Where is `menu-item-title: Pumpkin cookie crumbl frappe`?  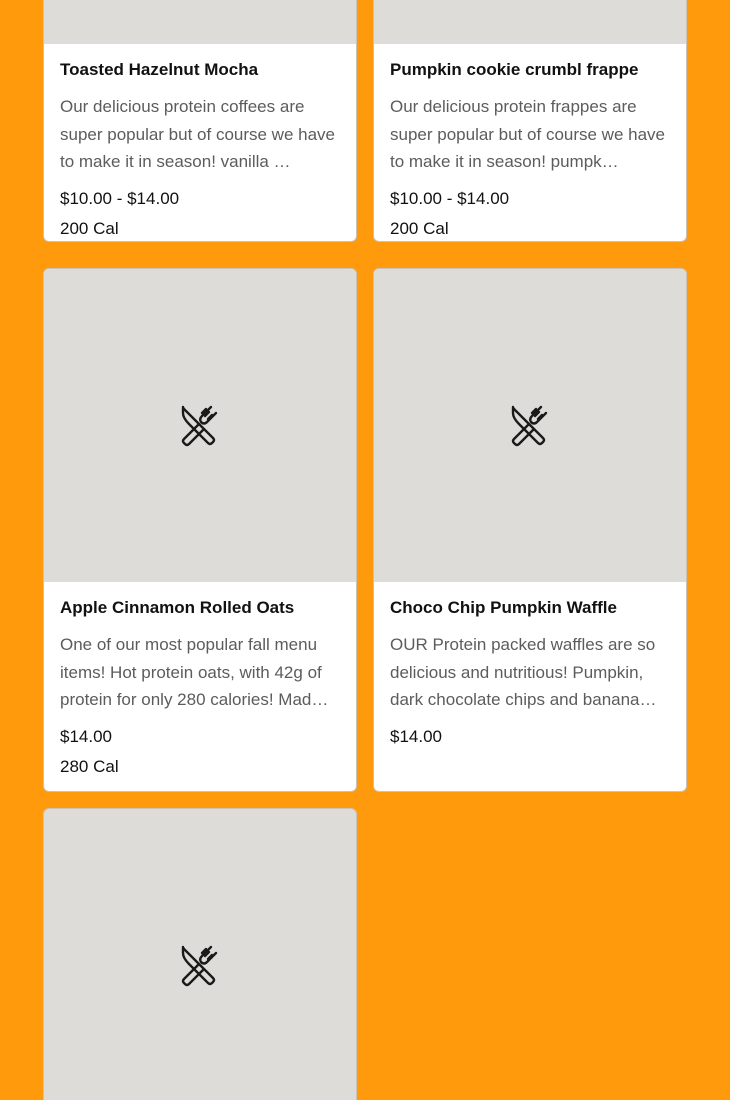
menu-item-title: Pumpkin cookie crumbl frappe is located at coordinates (514, 69).